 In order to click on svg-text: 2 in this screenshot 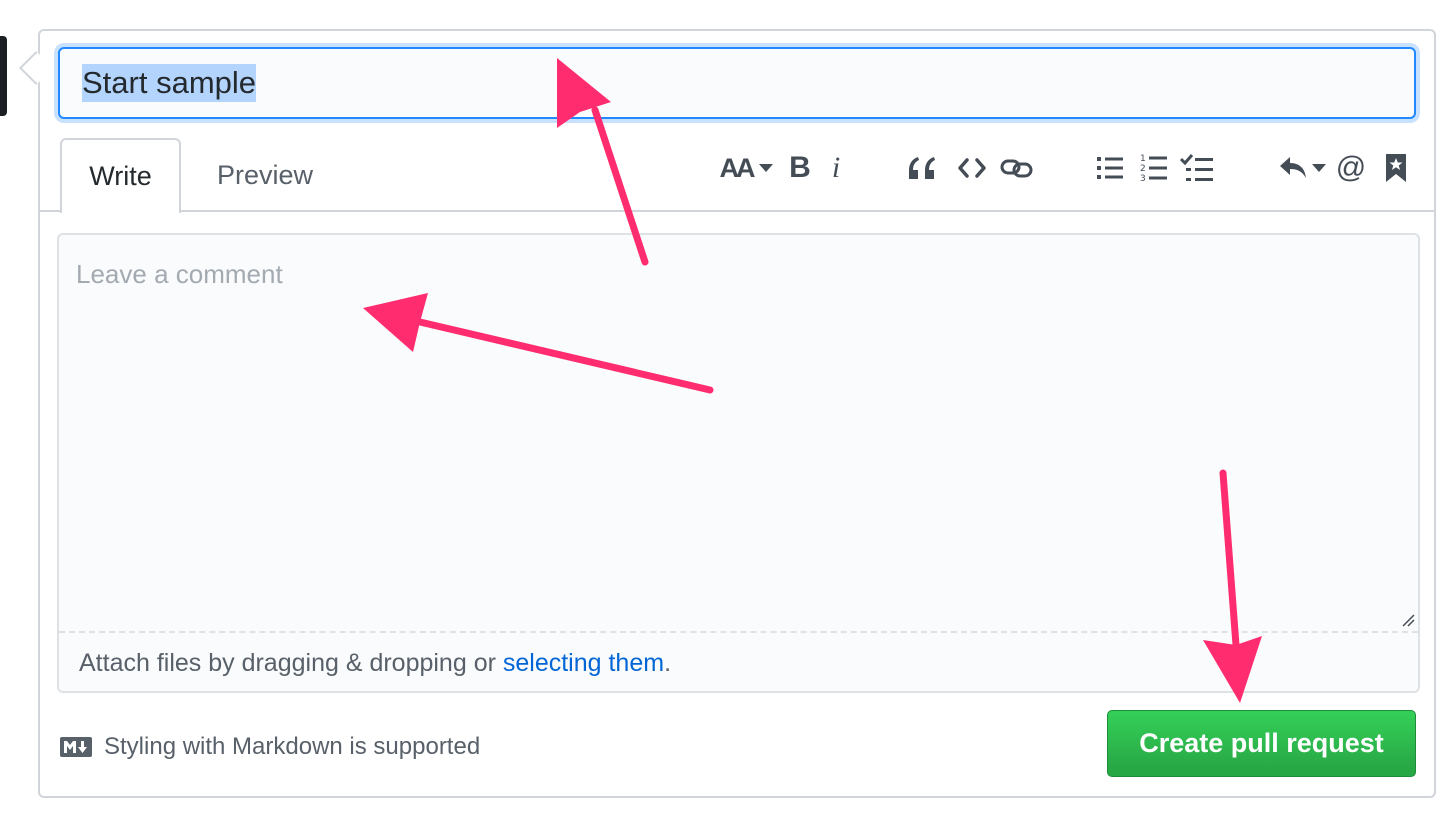, I will do `click(1143, 169)`.